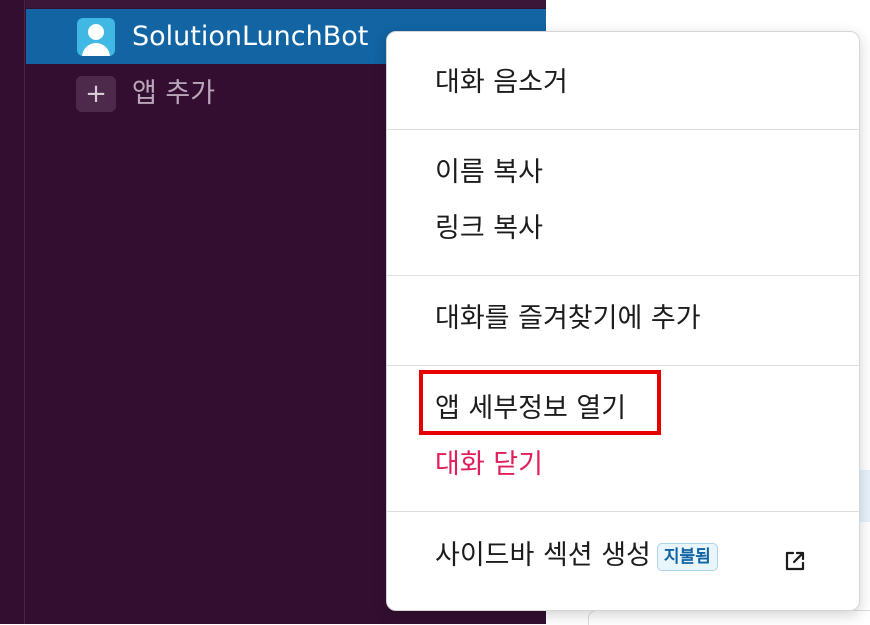 The image size is (870, 625). I want to click on paid-badge: 지불됨, so click(687, 556).